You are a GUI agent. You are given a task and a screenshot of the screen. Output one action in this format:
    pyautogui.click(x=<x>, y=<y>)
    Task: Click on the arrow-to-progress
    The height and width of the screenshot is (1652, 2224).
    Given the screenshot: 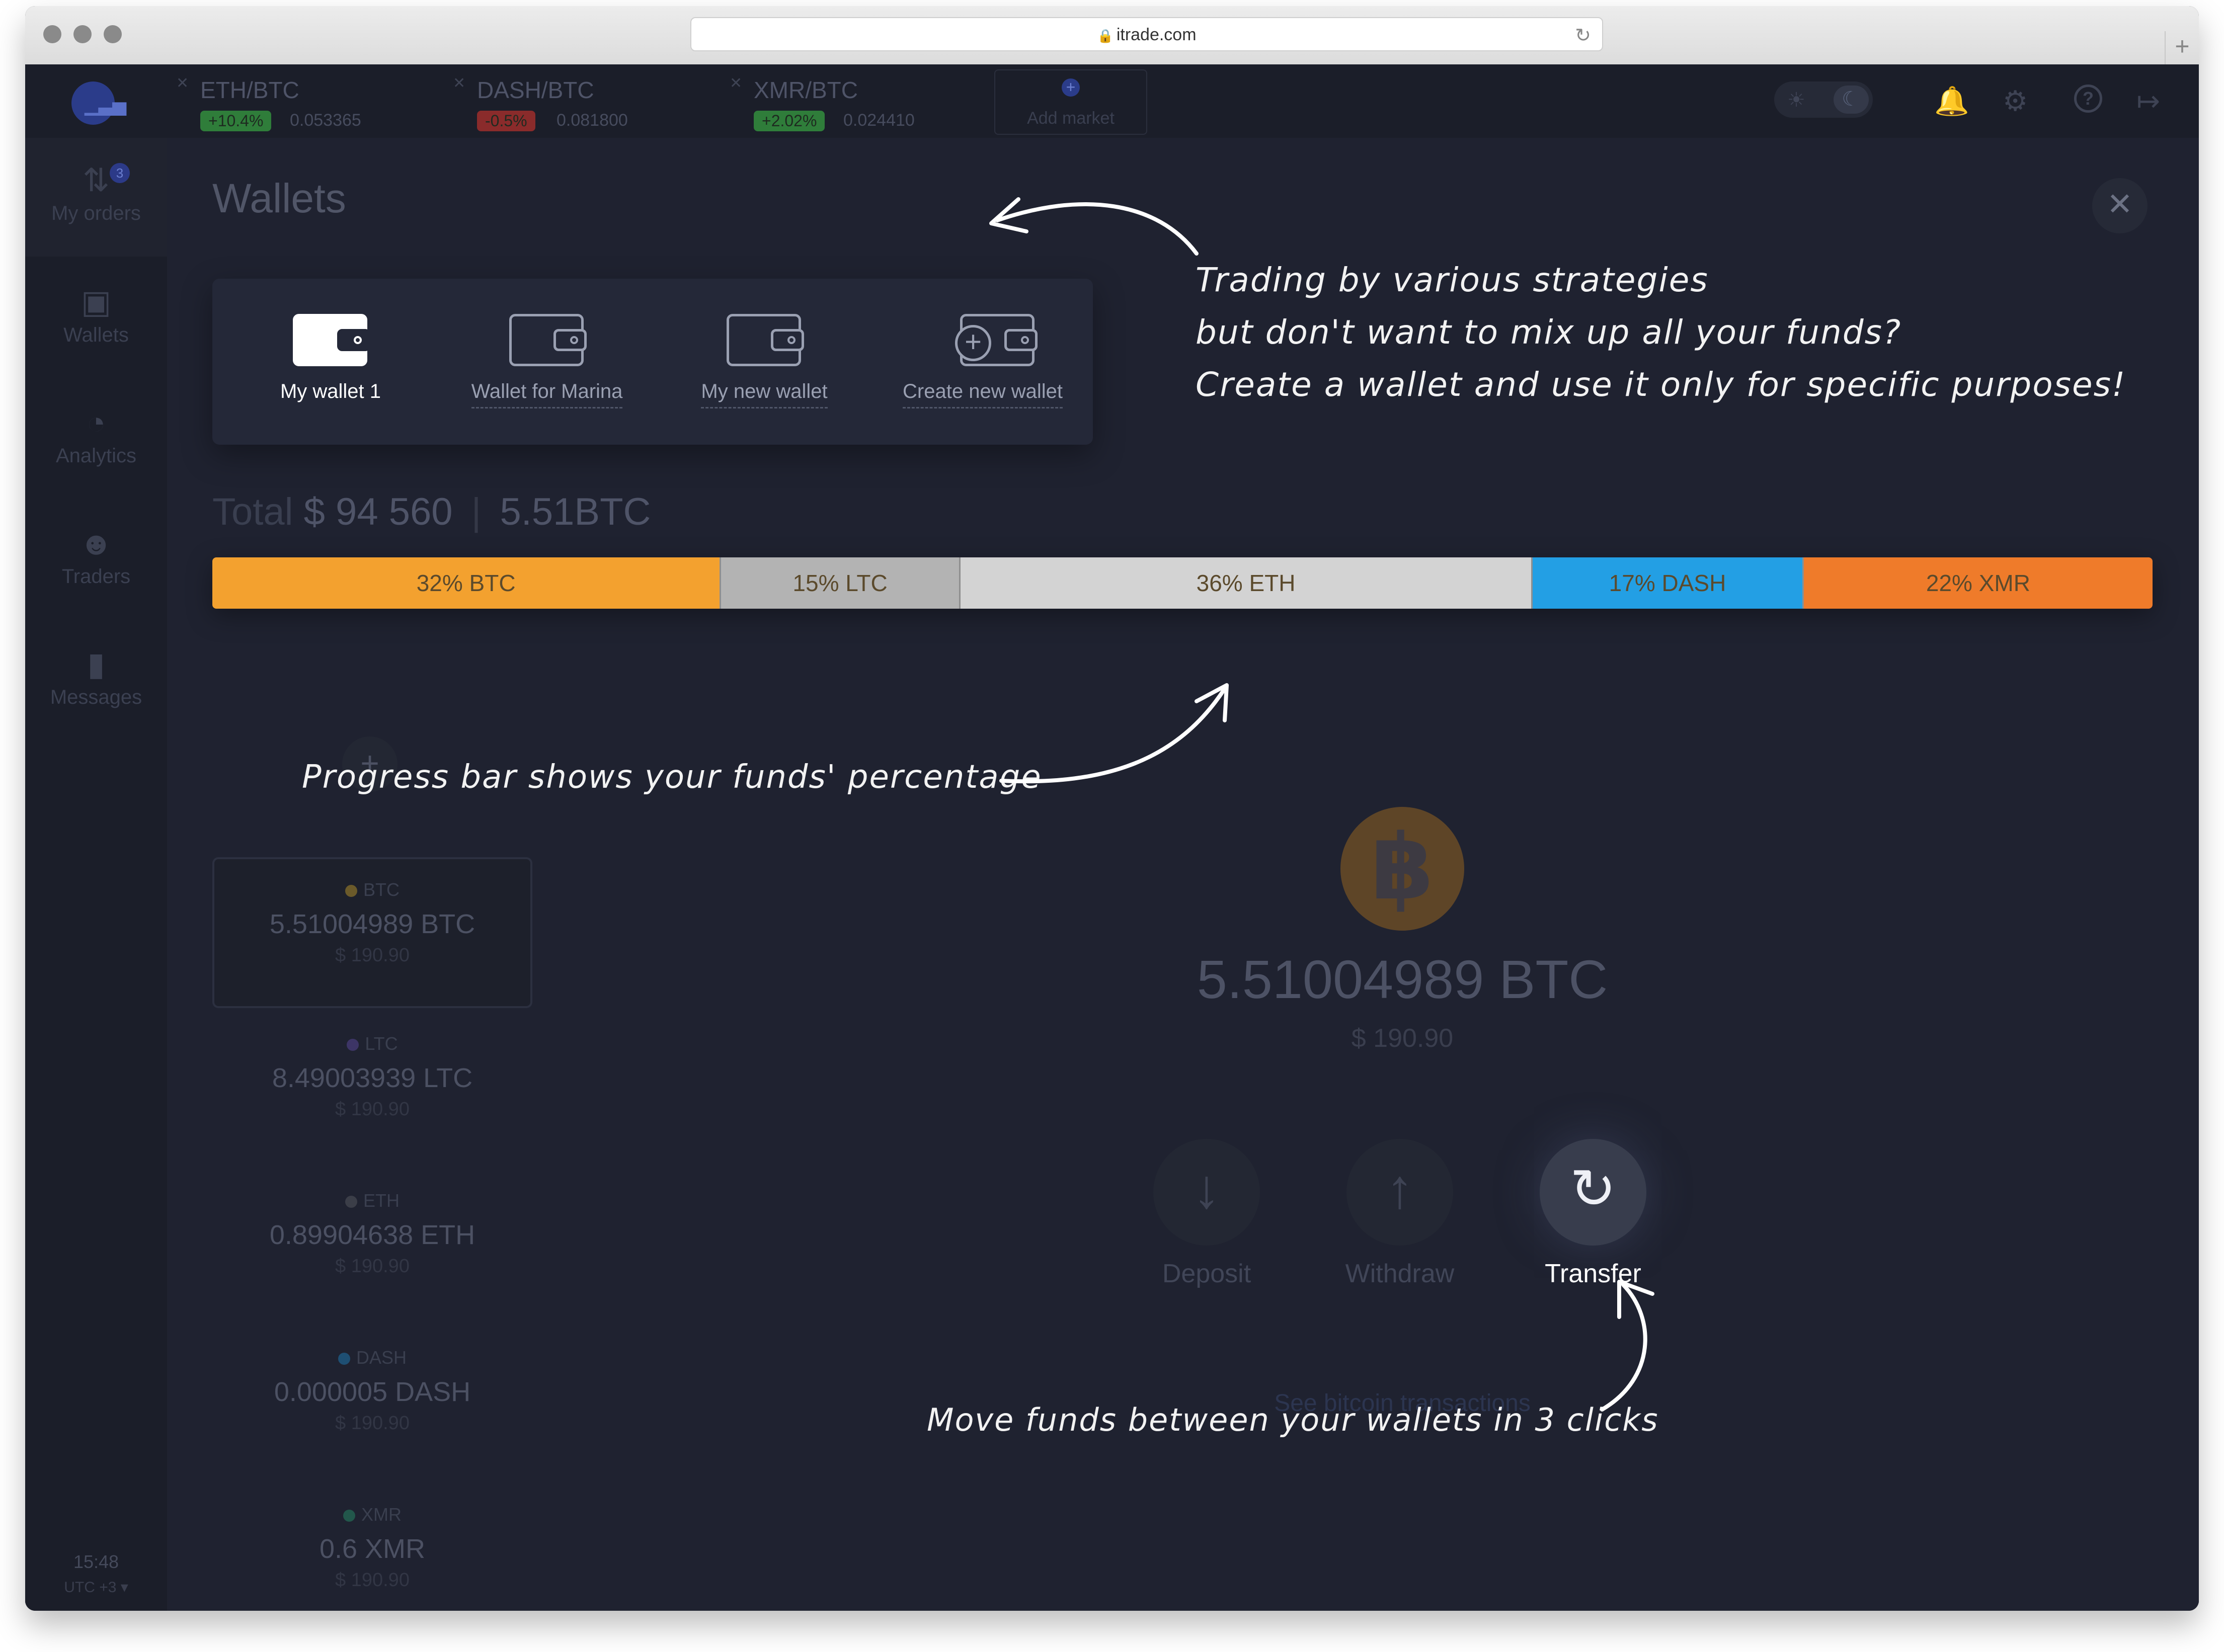 What is the action you would take?
    pyautogui.click(x=1112, y=736)
    